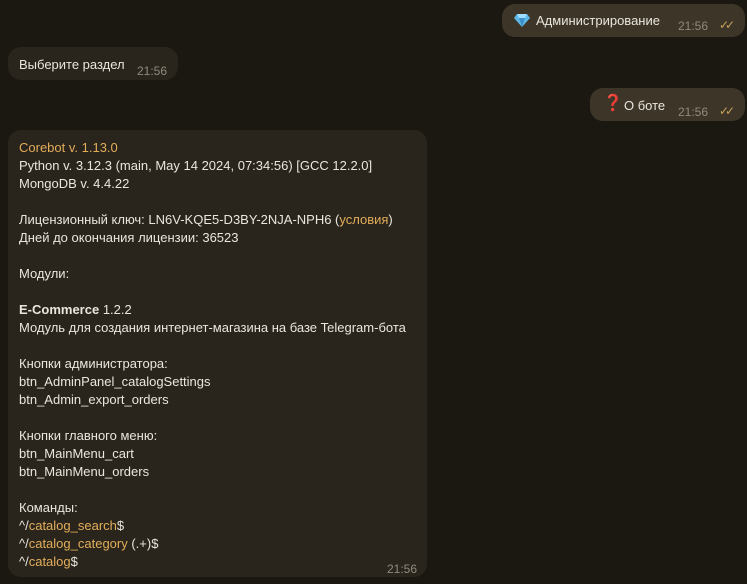 The width and height of the screenshot is (747, 584). Describe the element at coordinates (74, 183) in the screenshot. I see `mongo-version: MongoDB v. 4.4.22` at that location.